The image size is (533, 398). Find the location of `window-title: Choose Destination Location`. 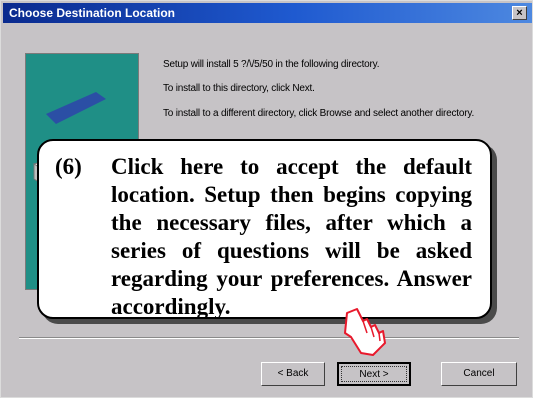

window-title: Choose Destination Location is located at coordinates (92, 13).